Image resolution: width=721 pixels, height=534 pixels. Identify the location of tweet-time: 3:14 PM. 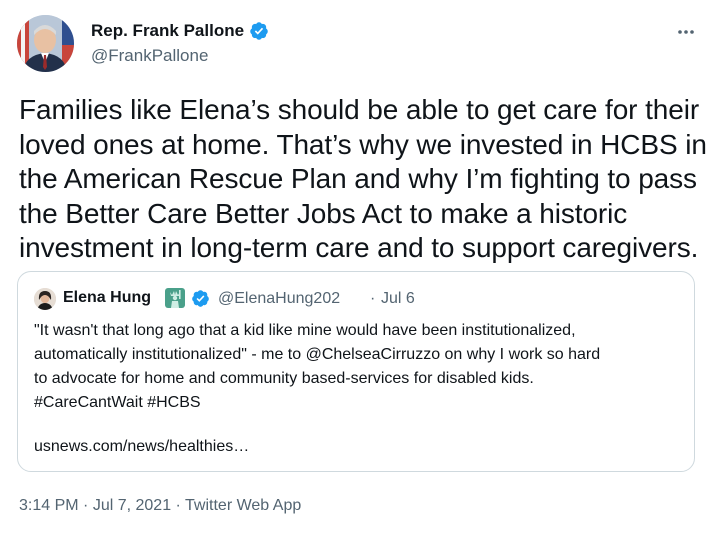
(49, 505).